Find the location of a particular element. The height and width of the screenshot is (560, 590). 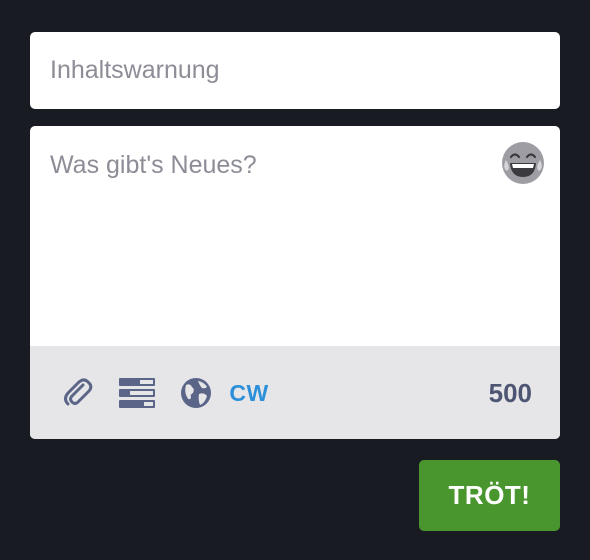

paperclip-icon is located at coordinates (78, 393).